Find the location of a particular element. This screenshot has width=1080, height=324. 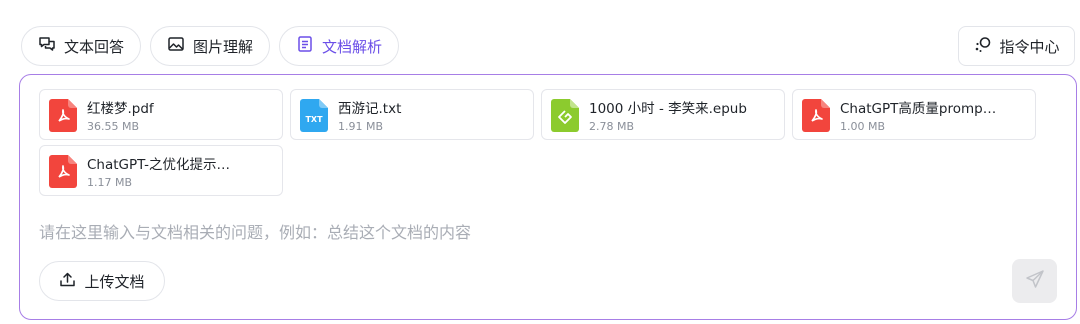

command-center-button: 指令中心 is located at coordinates (1016, 46).